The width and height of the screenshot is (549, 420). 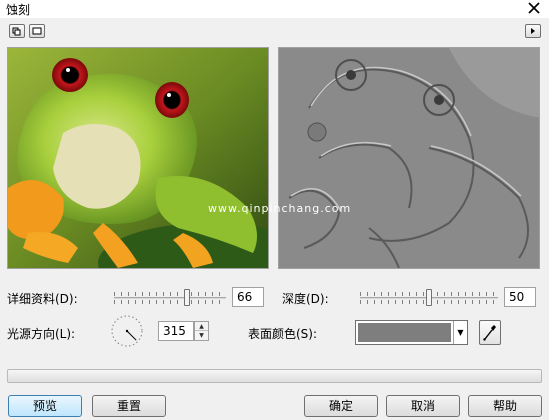 I want to click on detail-value-input: 66, so click(x=248, y=297).